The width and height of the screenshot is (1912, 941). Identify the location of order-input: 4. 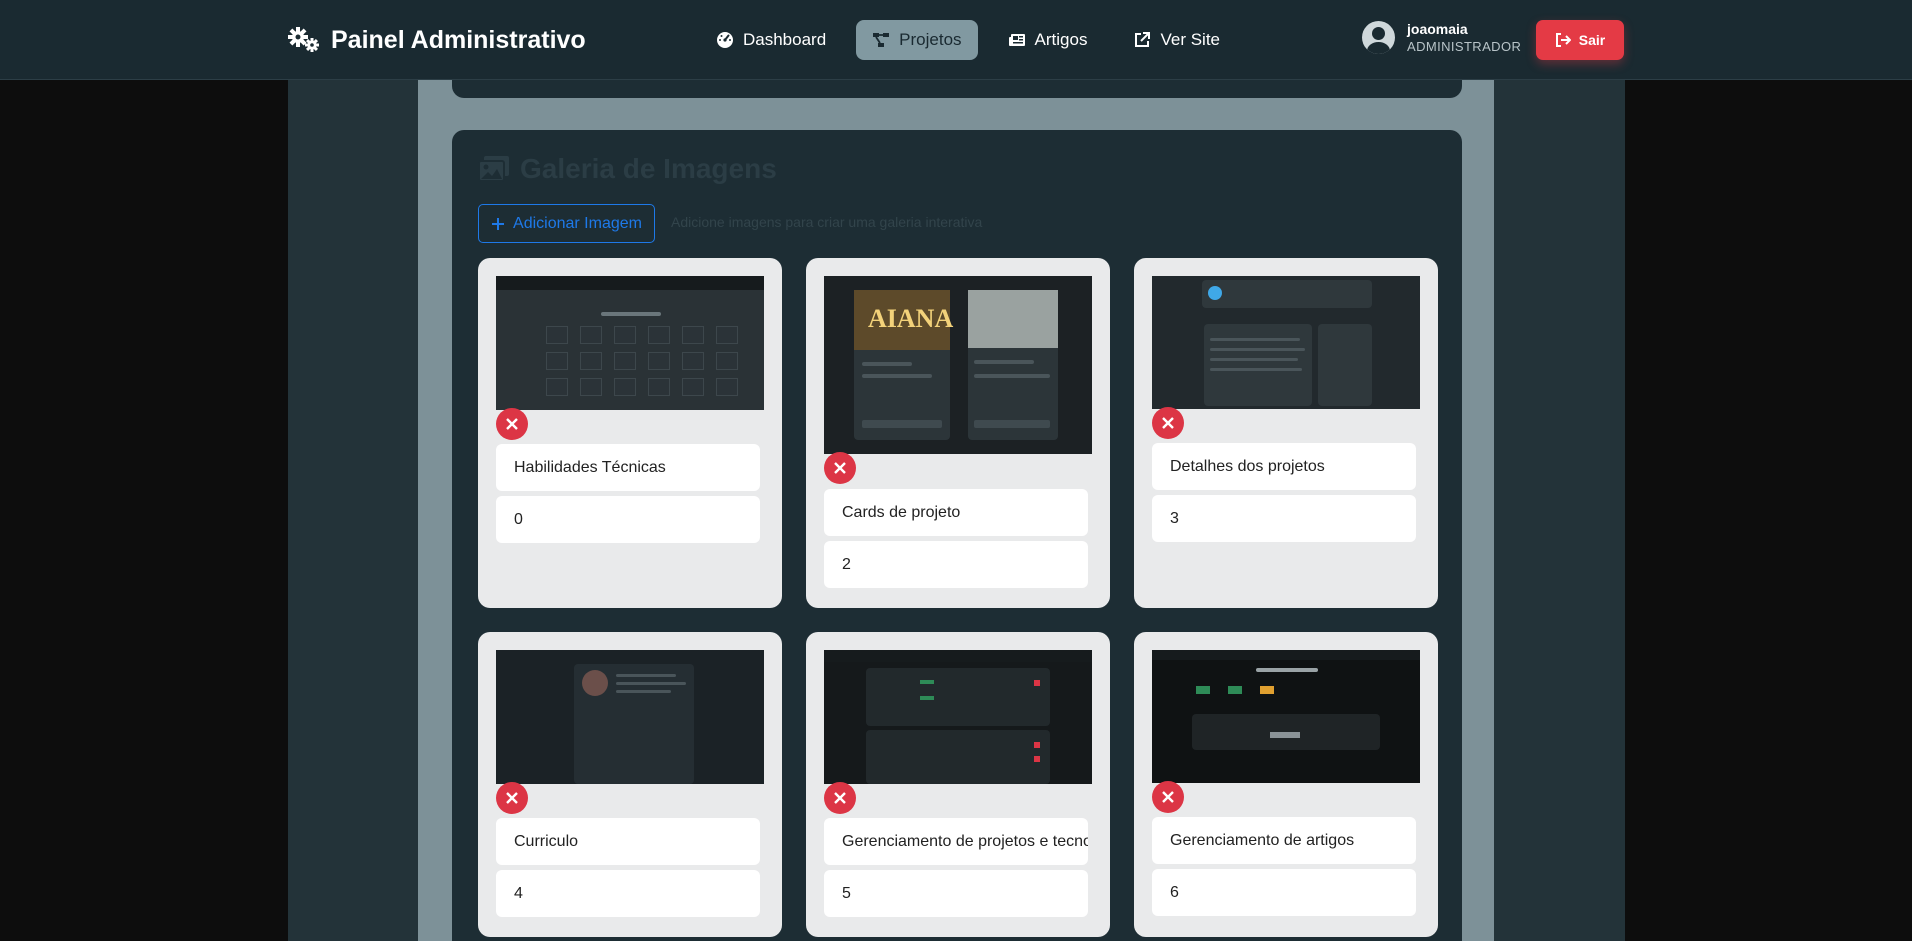
(628, 893).